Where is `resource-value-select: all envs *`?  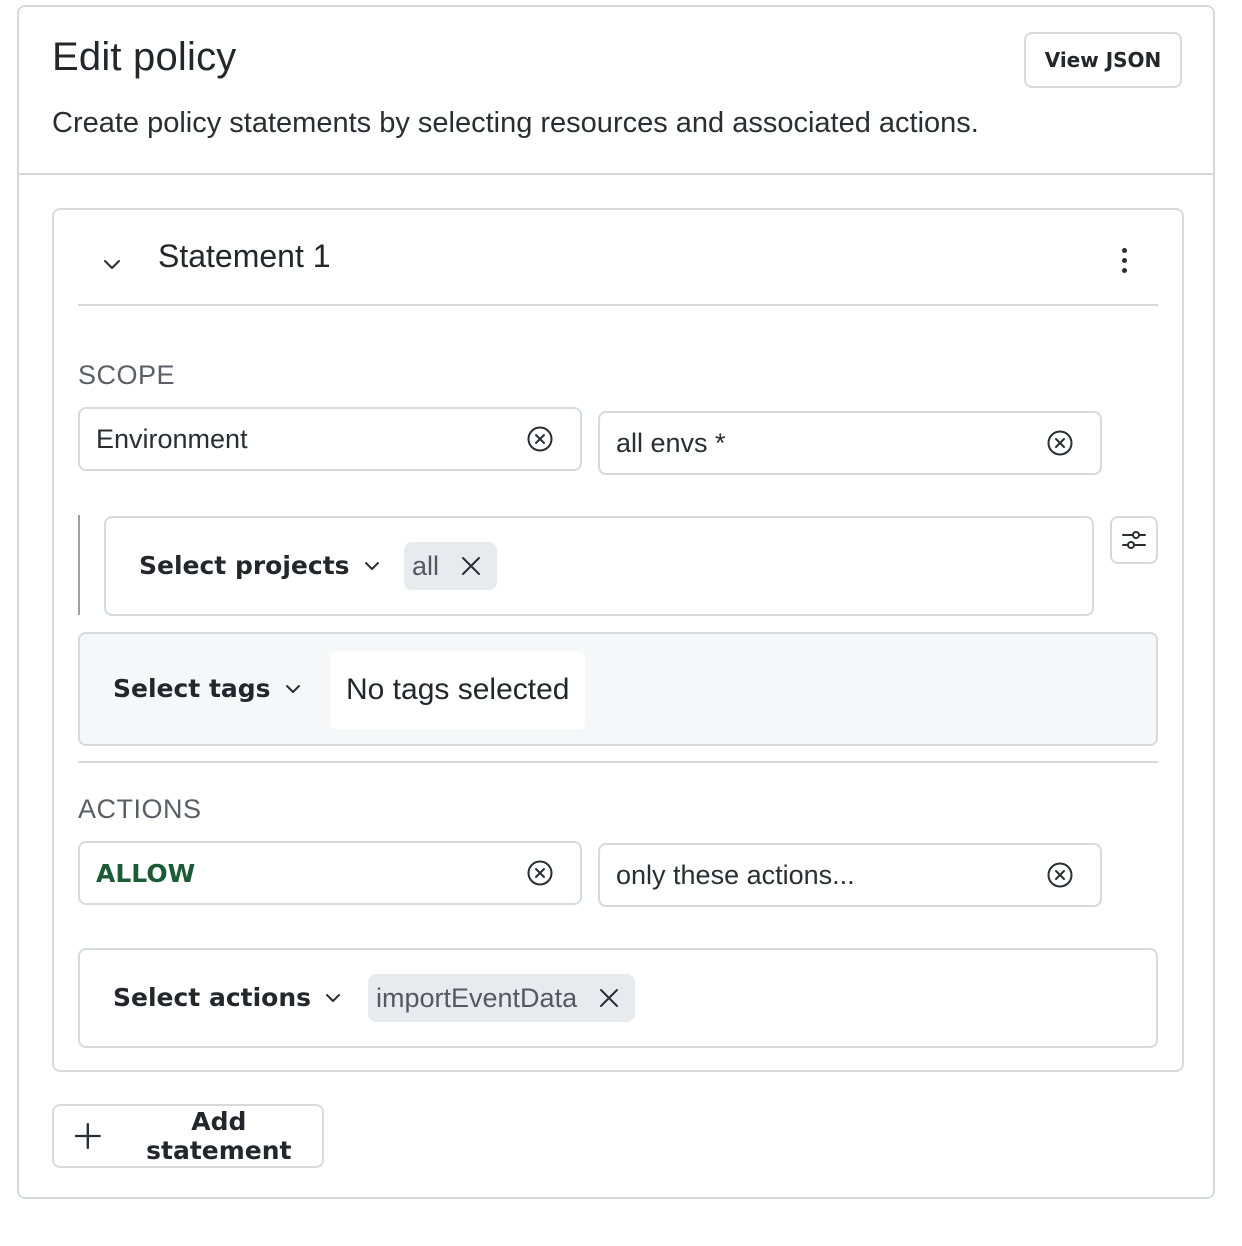 resource-value-select: all envs * is located at coordinates (850, 443).